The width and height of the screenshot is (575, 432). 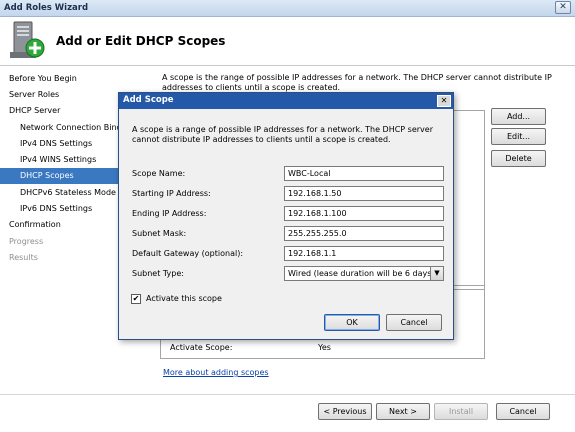 What do you see at coordinates (46, 8) in the screenshot?
I see `window-title: Add Roles Wizard` at bounding box center [46, 8].